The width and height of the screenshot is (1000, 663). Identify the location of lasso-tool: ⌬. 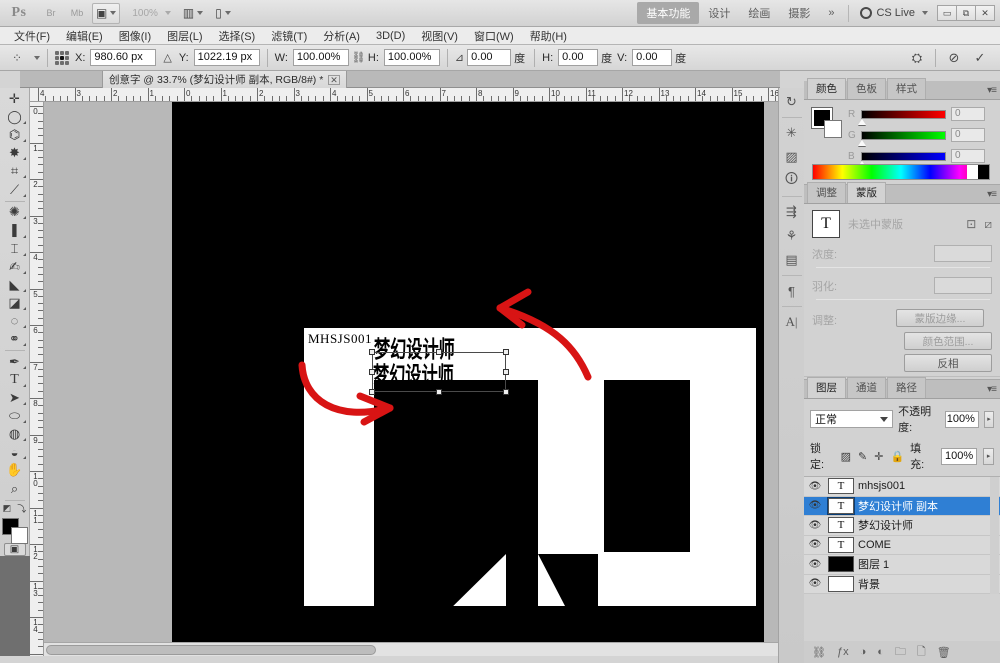
(15, 135).